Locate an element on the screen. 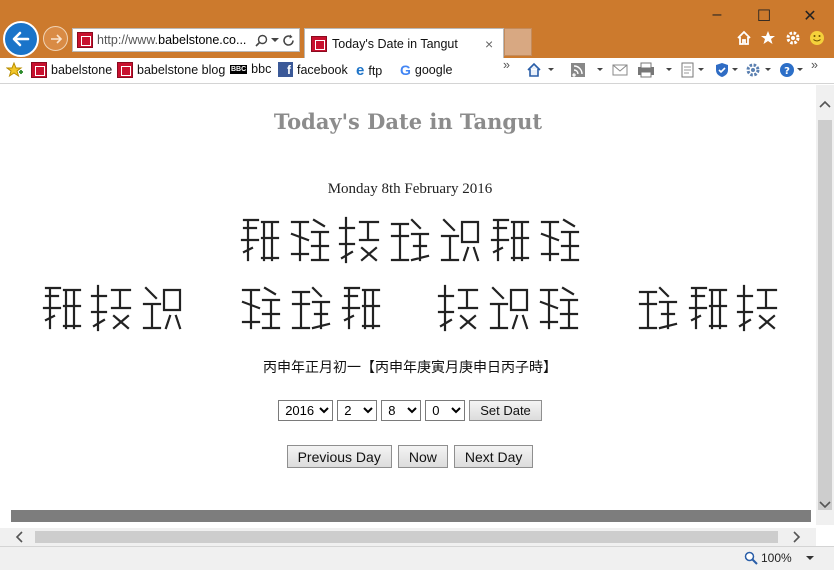 This screenshot has width=834, height=570. favorites-star-icon is located at coordinates (768, 38).